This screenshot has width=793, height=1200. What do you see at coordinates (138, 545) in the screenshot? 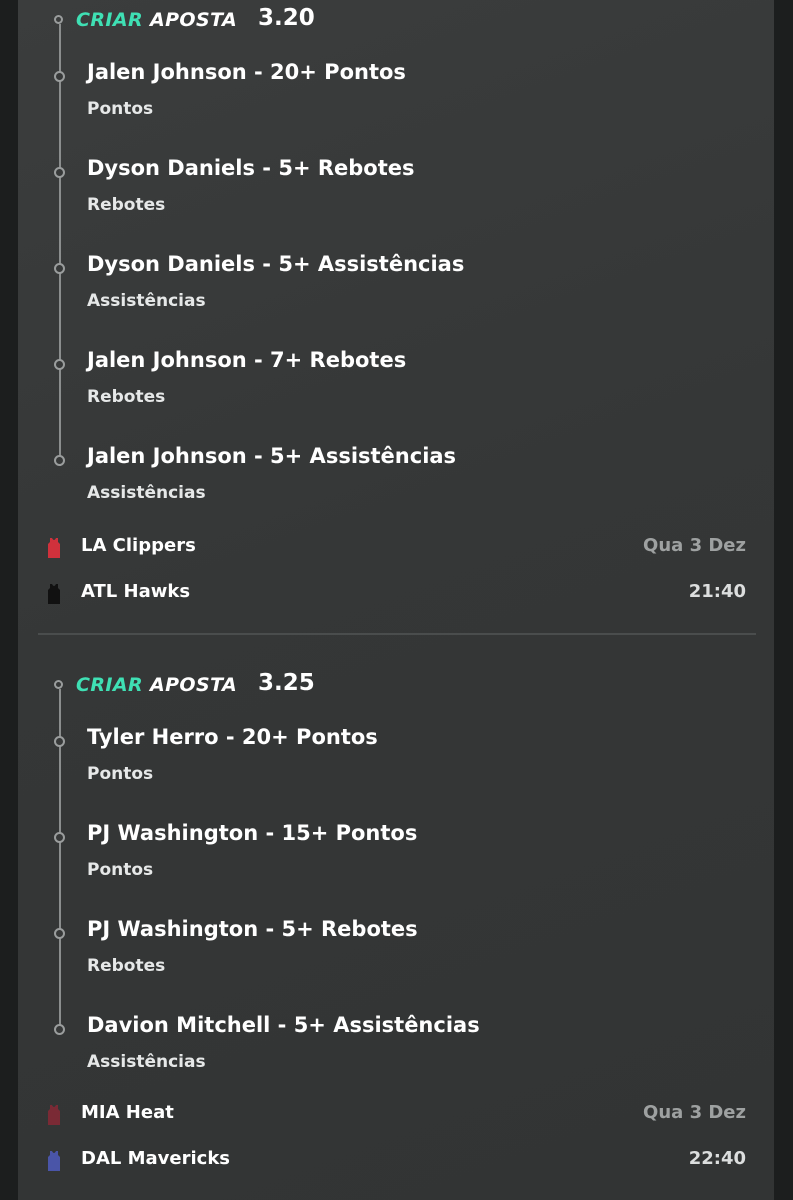
I see `home-team-name: LA Clippers` at bounding box center [138, 545].